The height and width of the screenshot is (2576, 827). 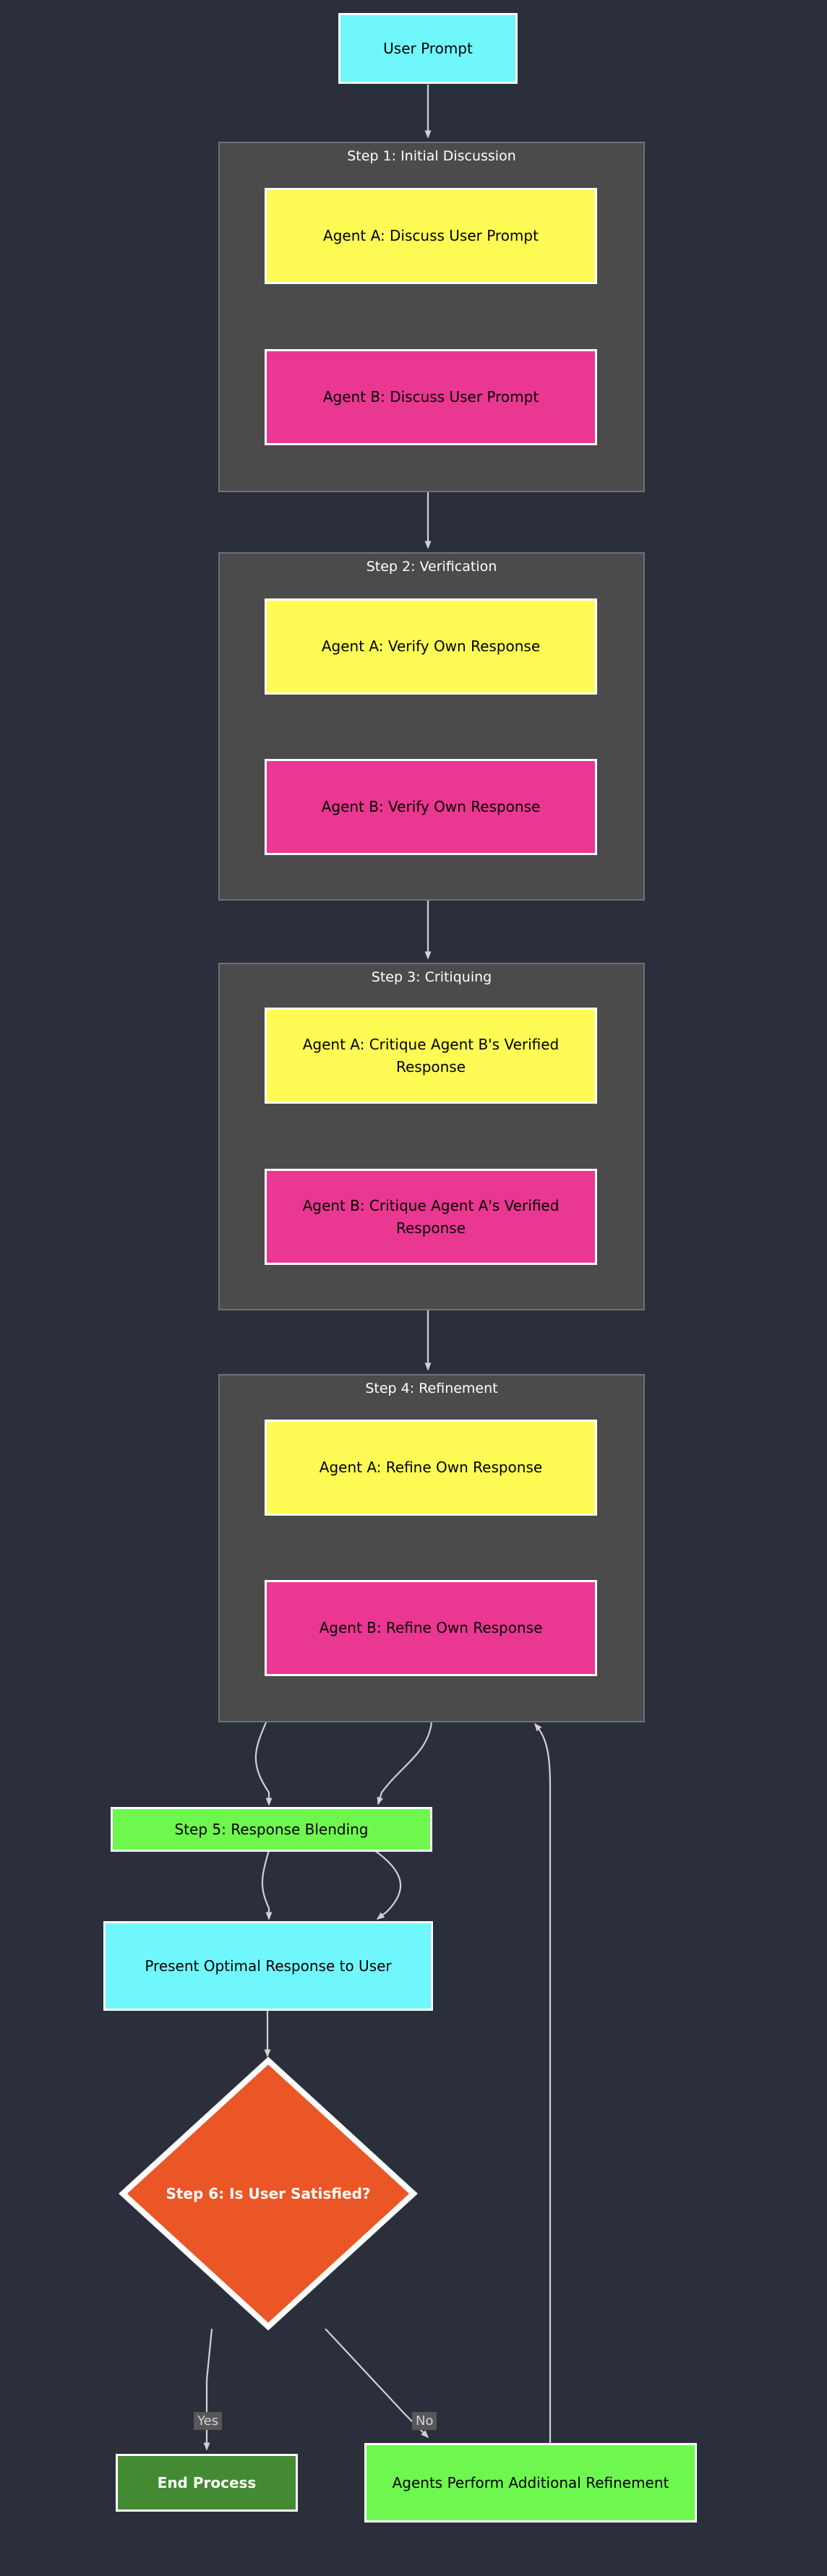 I want to click on node-end-process-label: End Process, so click(x=207, y=2482).